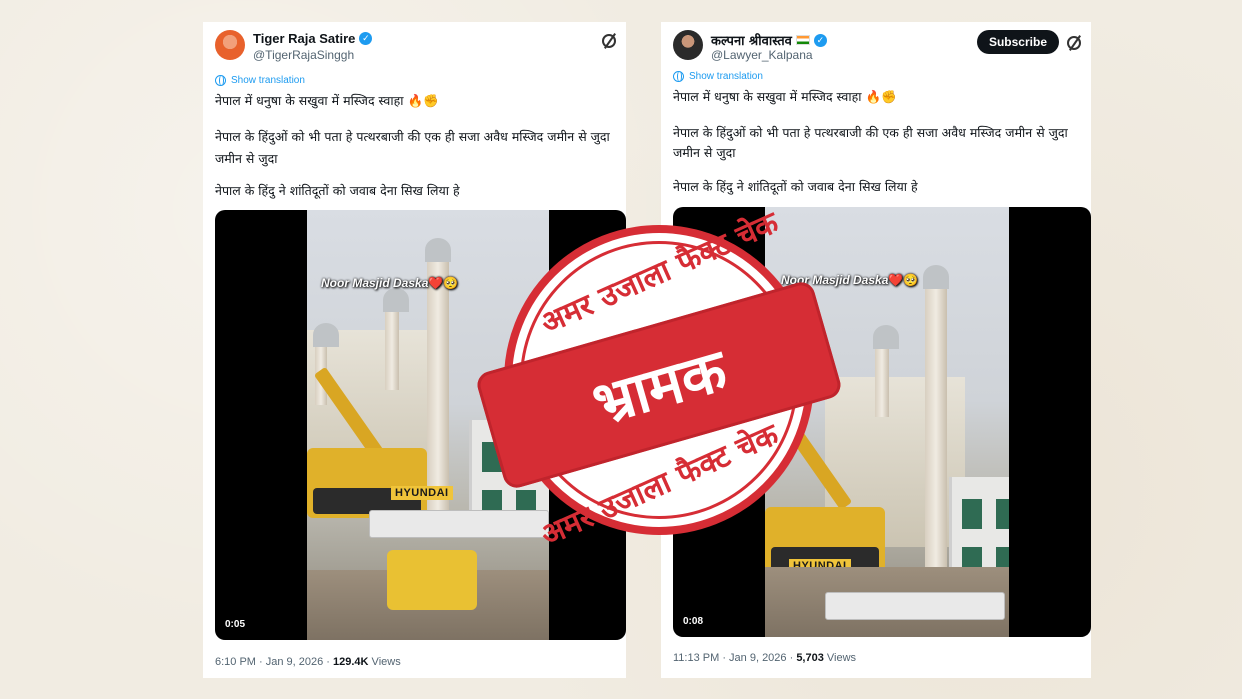 The width and height of the screenshot is (1242, 699). I want to click on video-caption: Noor Masjid Daska❤️🥺, so click(390, 283).